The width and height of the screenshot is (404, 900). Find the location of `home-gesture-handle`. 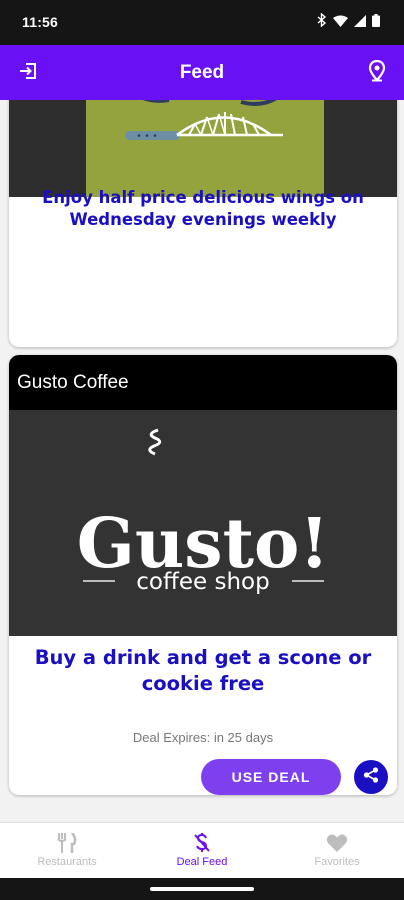

home-gesture-handle is located at coordinates (202, 889).